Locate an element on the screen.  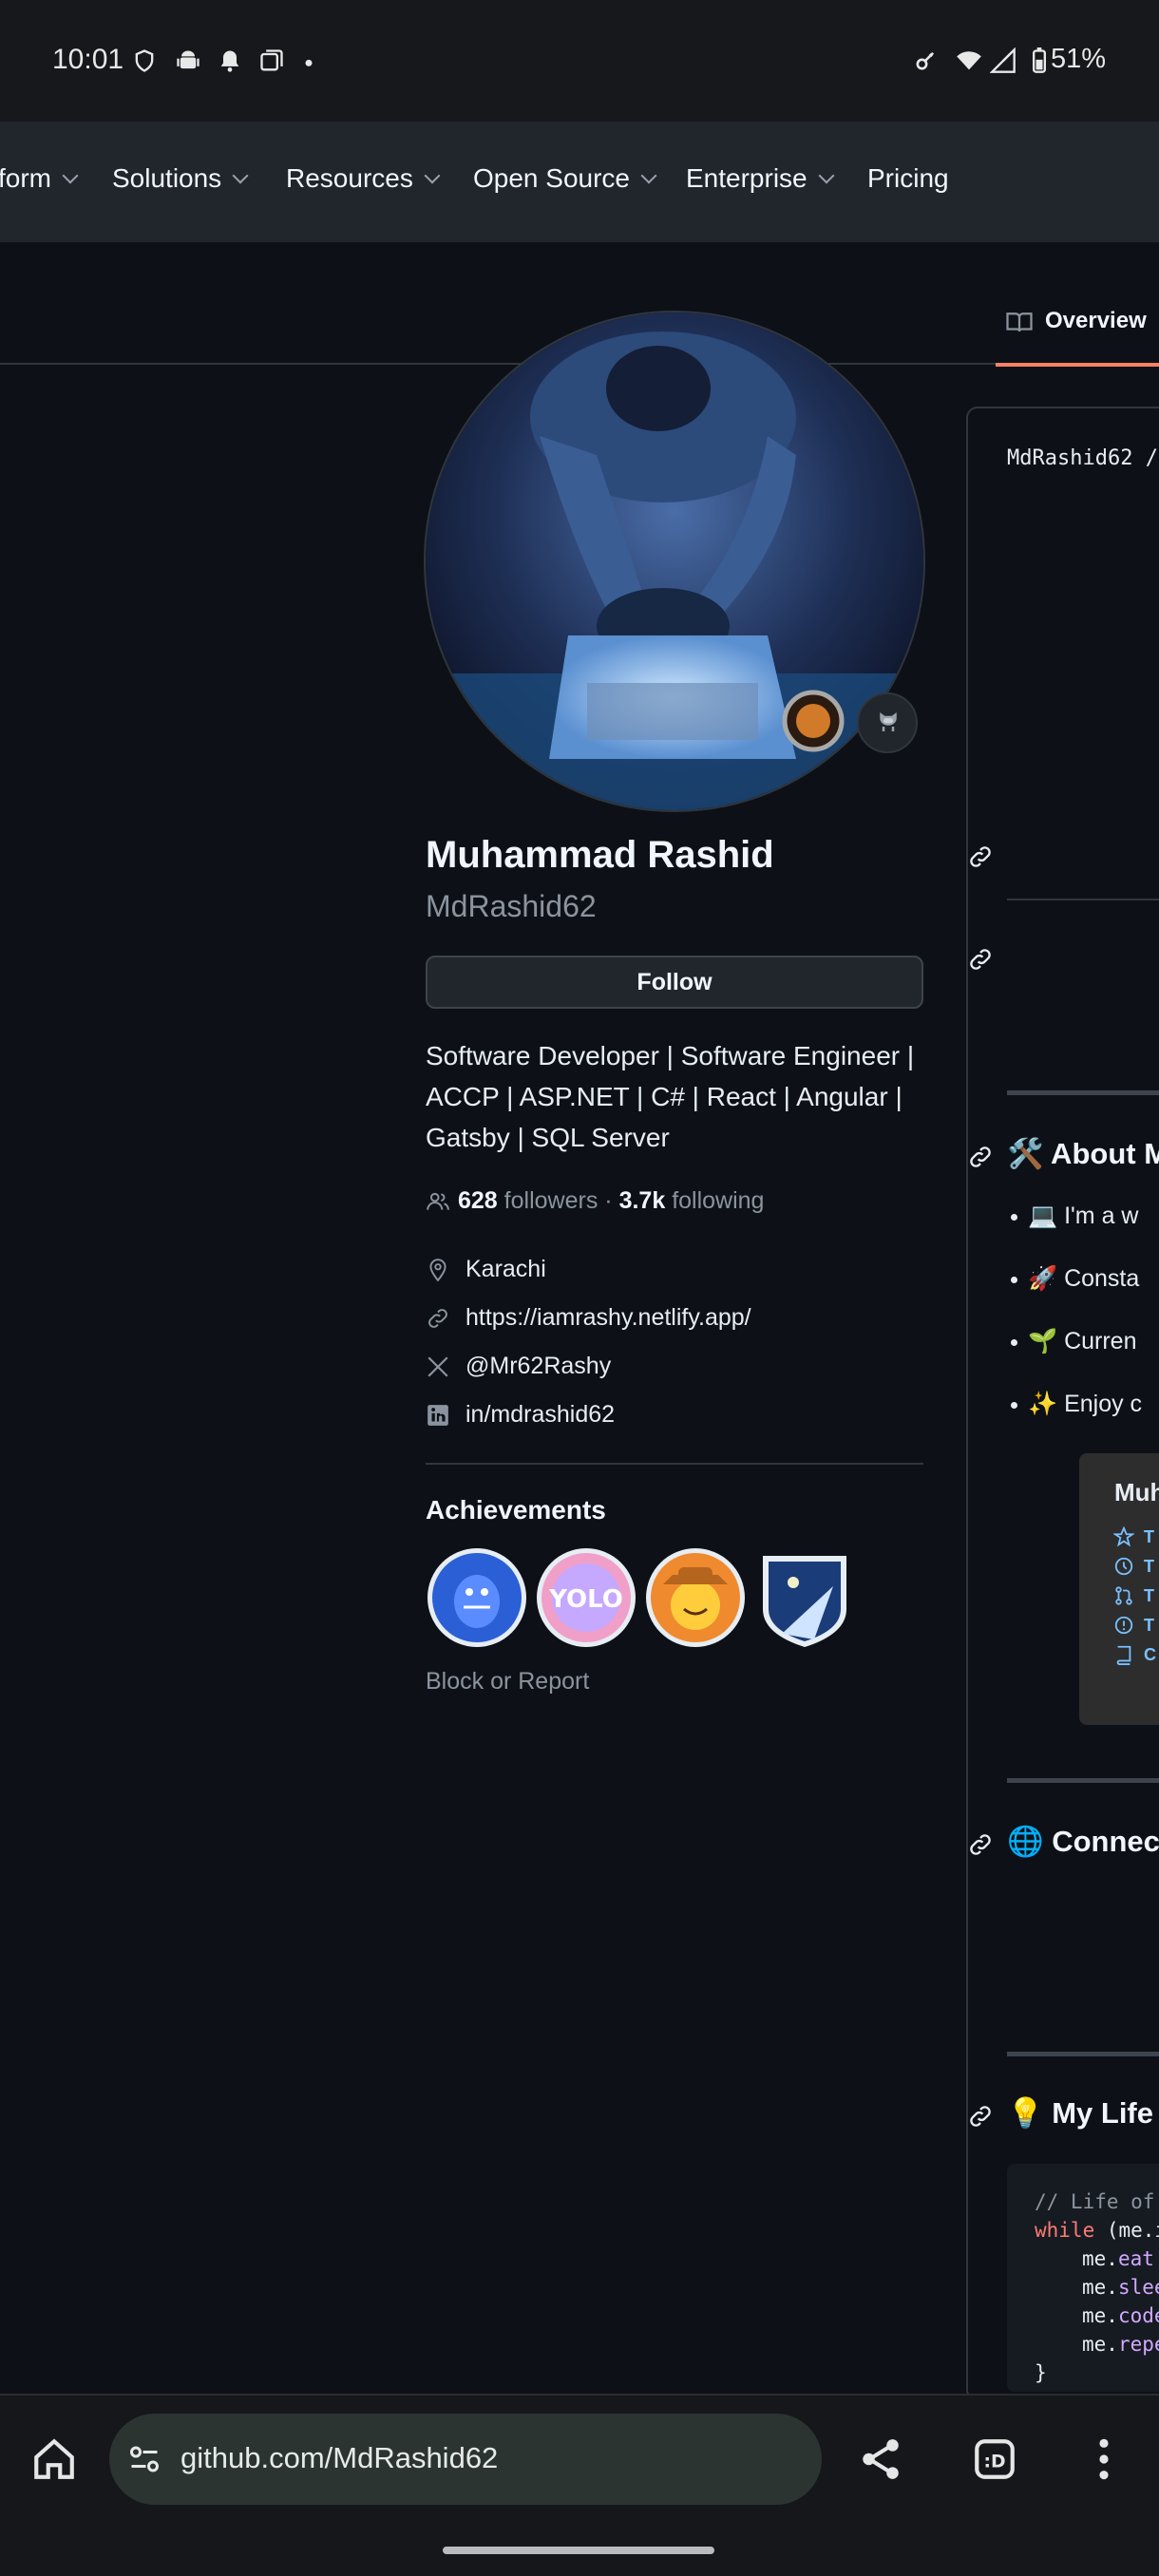
x-twitter-icon is located at coordinates (438, 1366).